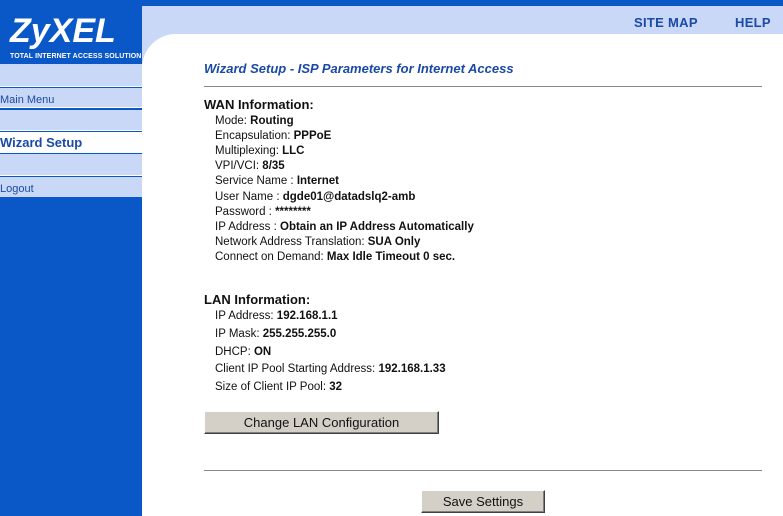 The image size is (783, 516). I want to click on sidebar-item-label: Main Menu, so click(27, 100).